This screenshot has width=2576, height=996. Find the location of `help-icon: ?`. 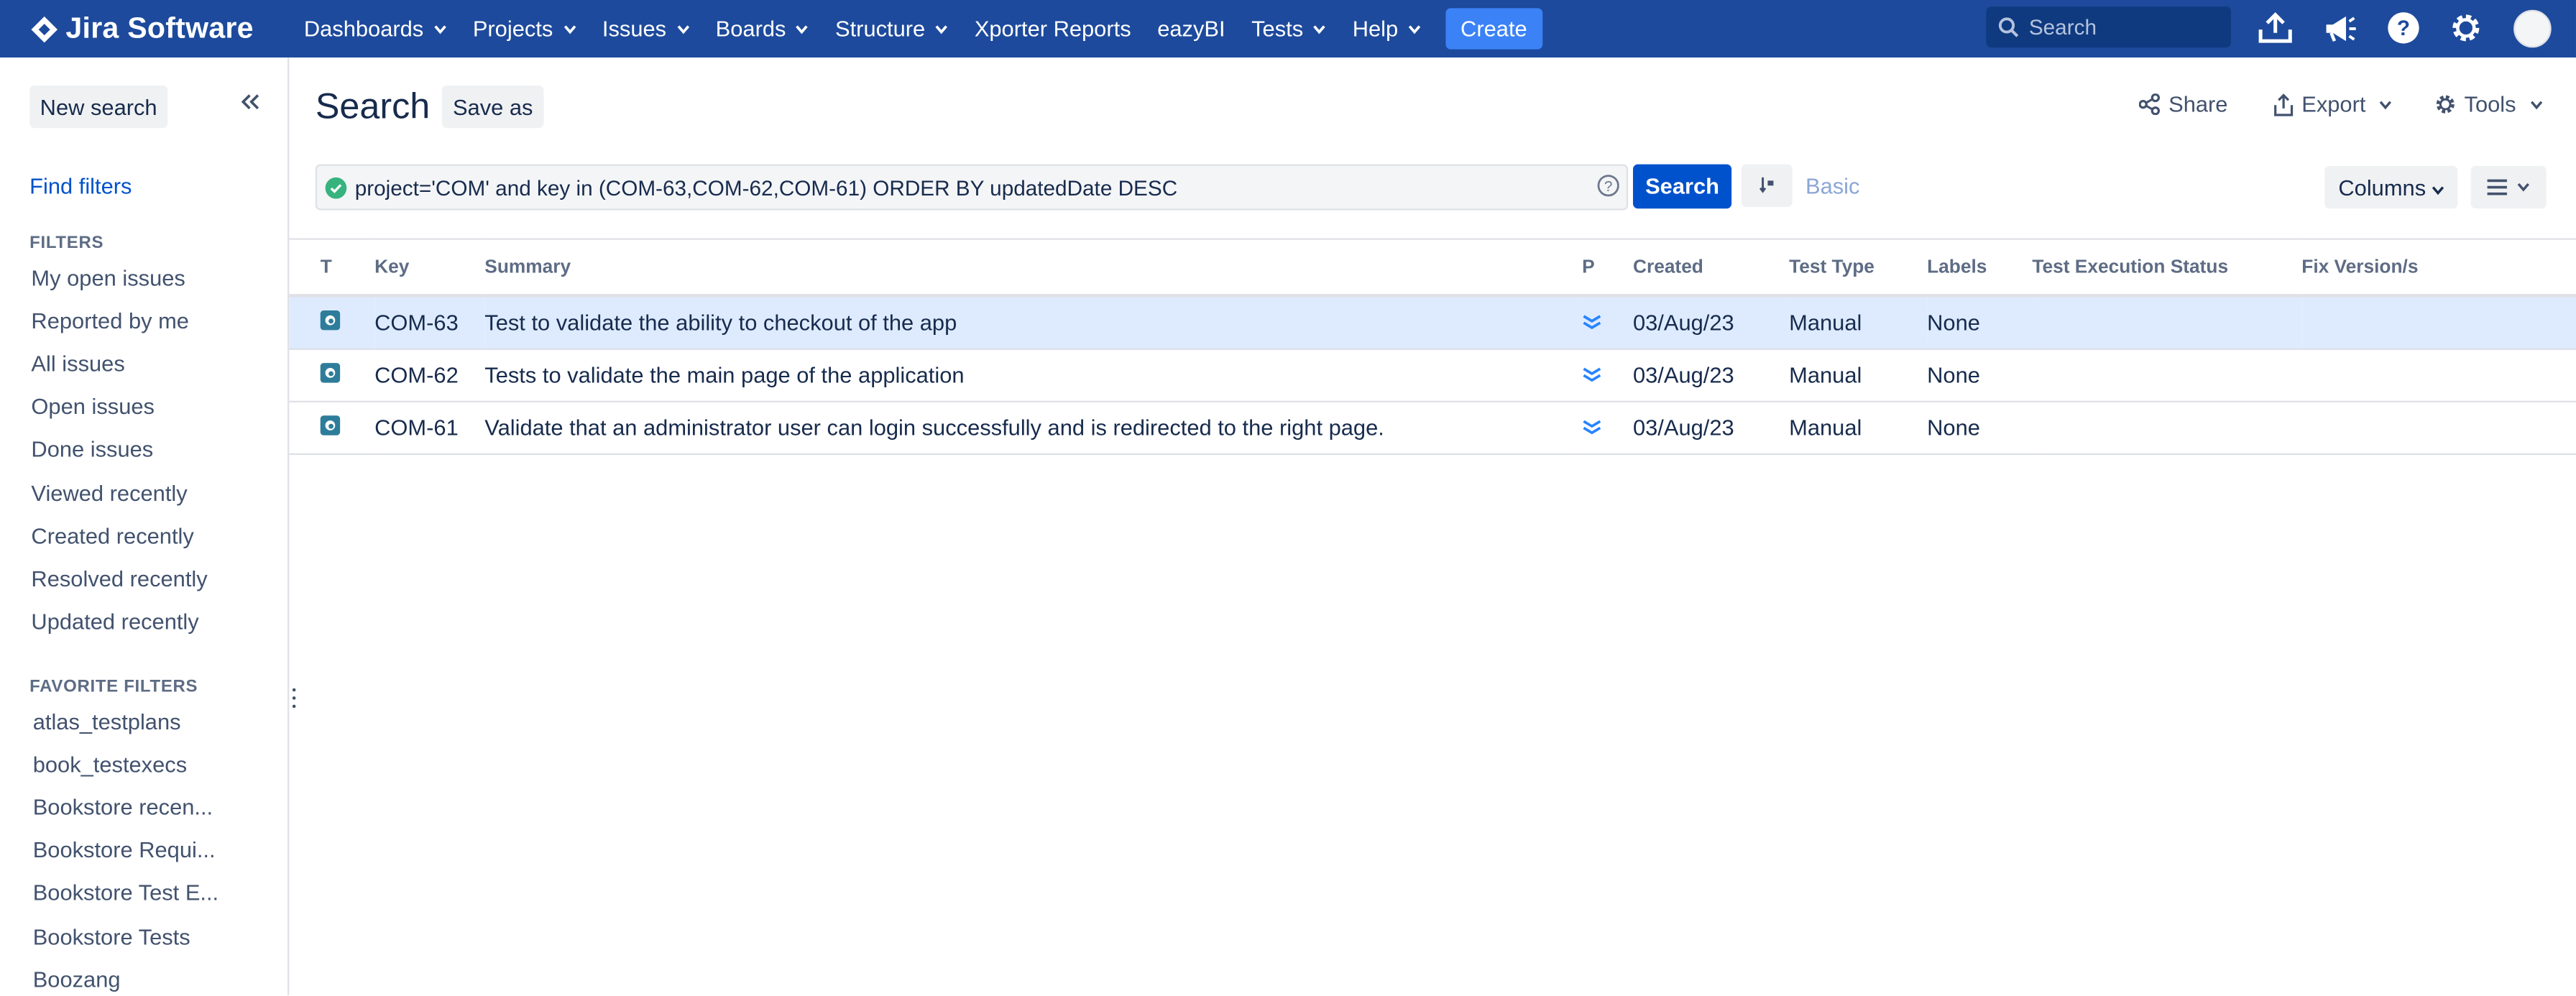

help-icon: ? is located at coordinates (2403, 28).